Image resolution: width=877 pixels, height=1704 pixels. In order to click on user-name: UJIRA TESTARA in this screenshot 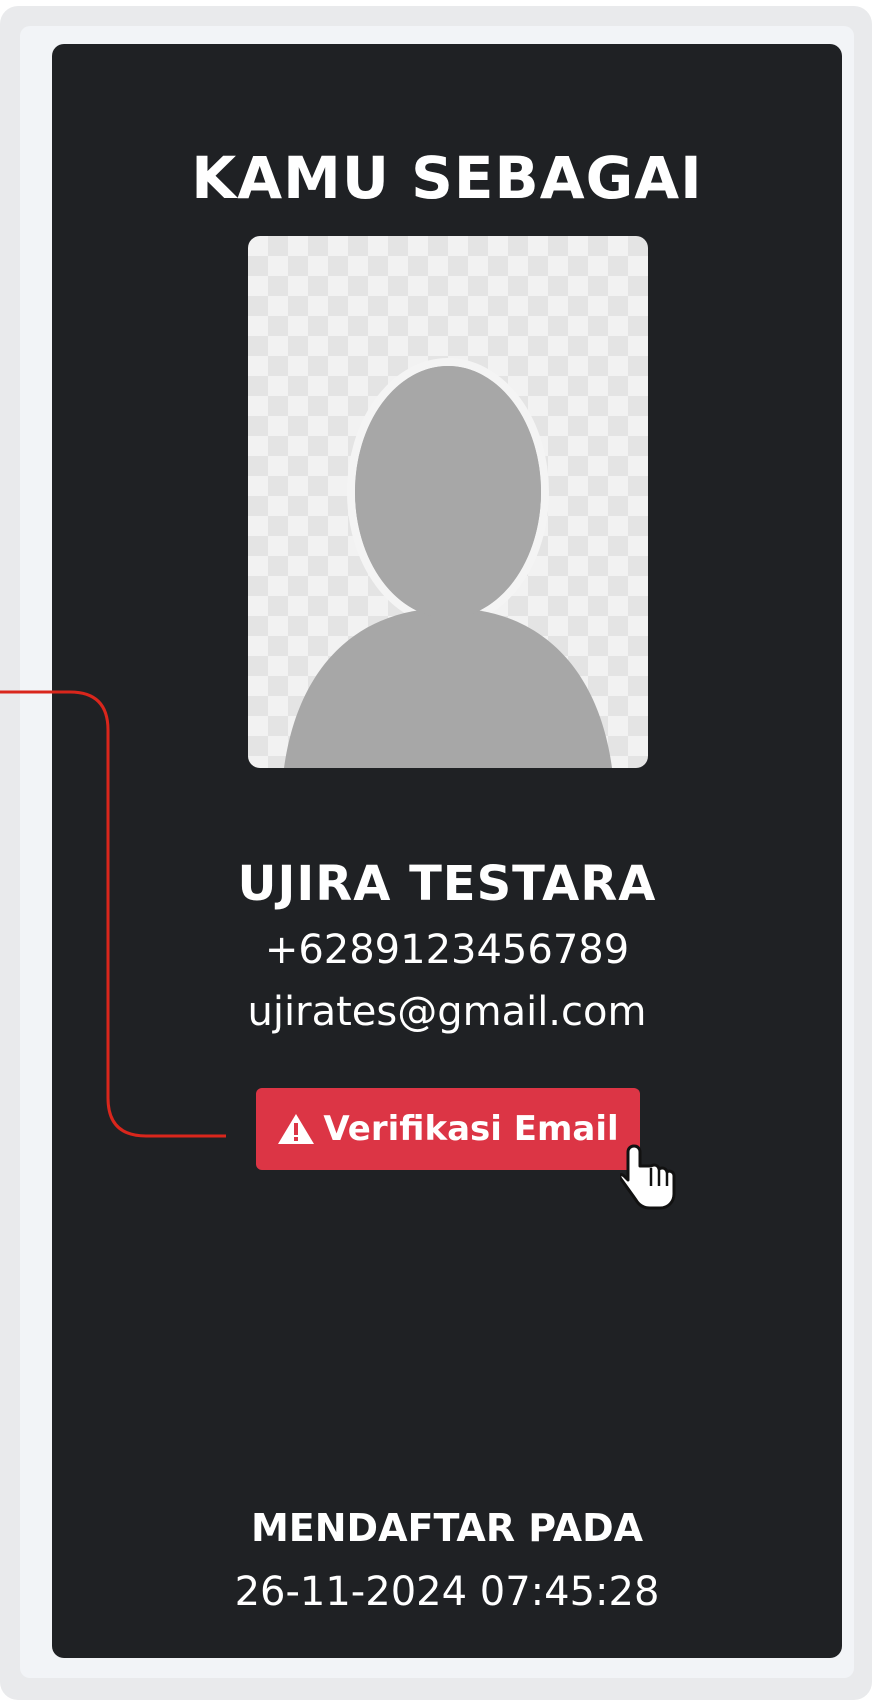, I will do `click(447, 884)`.